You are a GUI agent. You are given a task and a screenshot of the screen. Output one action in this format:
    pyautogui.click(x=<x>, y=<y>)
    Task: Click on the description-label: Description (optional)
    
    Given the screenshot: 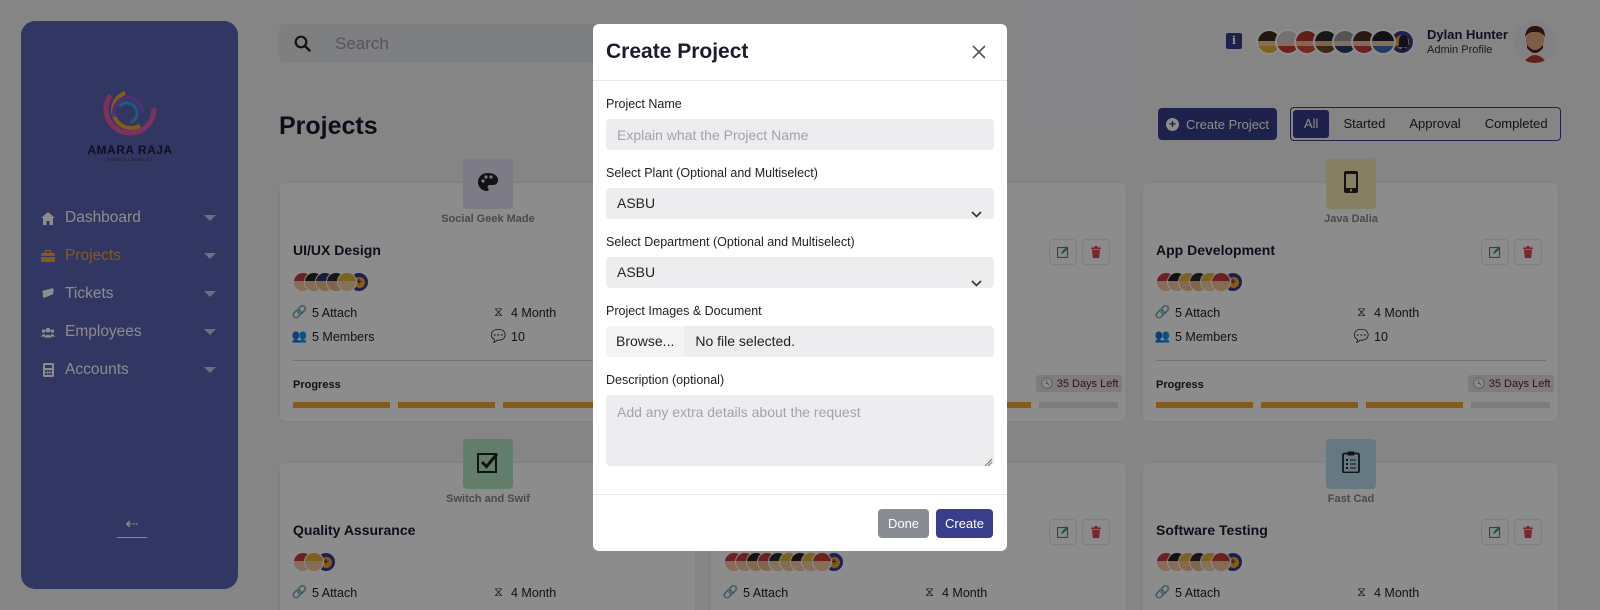 What is the action you would take?
    pyautogui.click(x=665, y=380)
    